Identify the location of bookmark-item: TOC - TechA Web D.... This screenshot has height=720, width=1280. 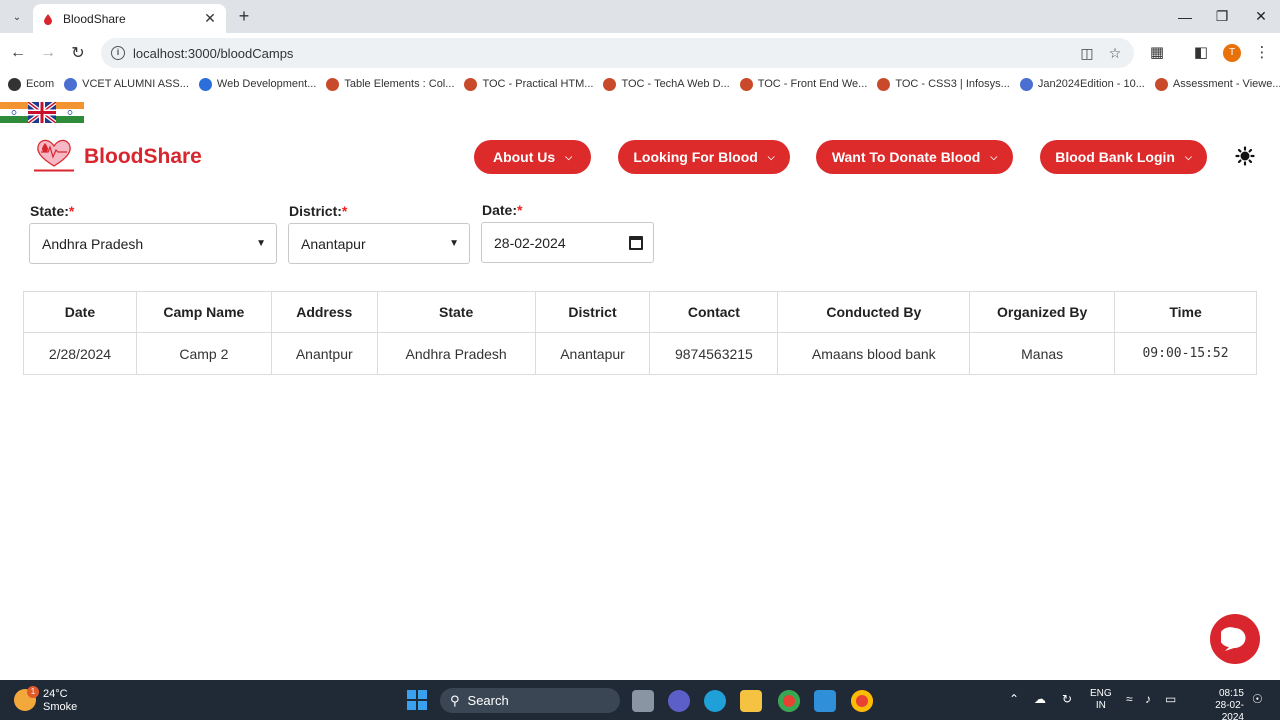
(666, 84).